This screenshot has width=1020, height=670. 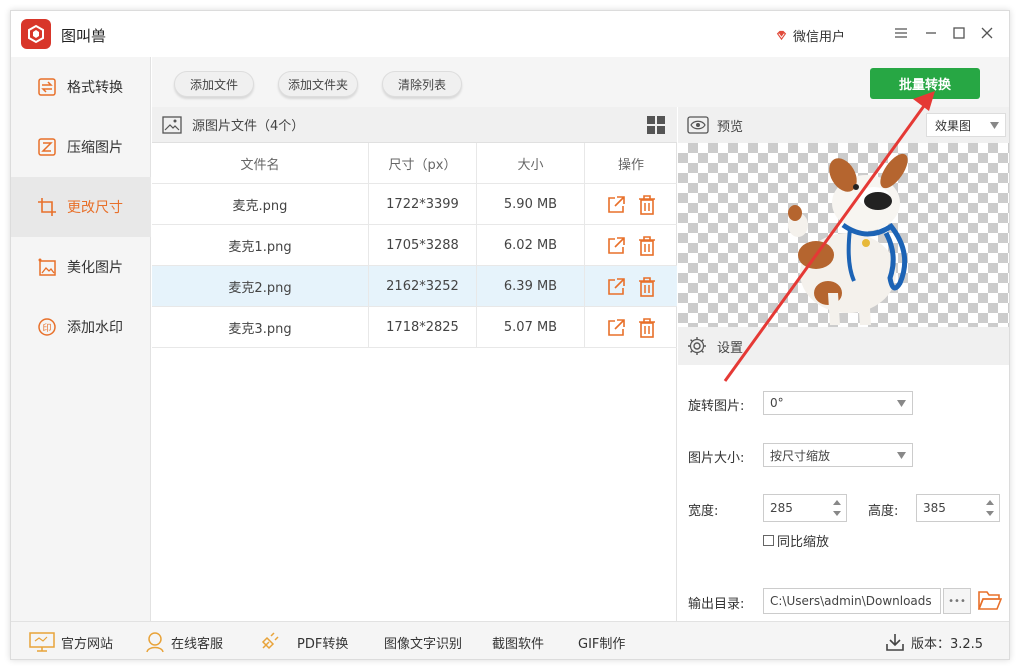 I want to click on file-dims: 1722*3399, so click(x=423, y=204).